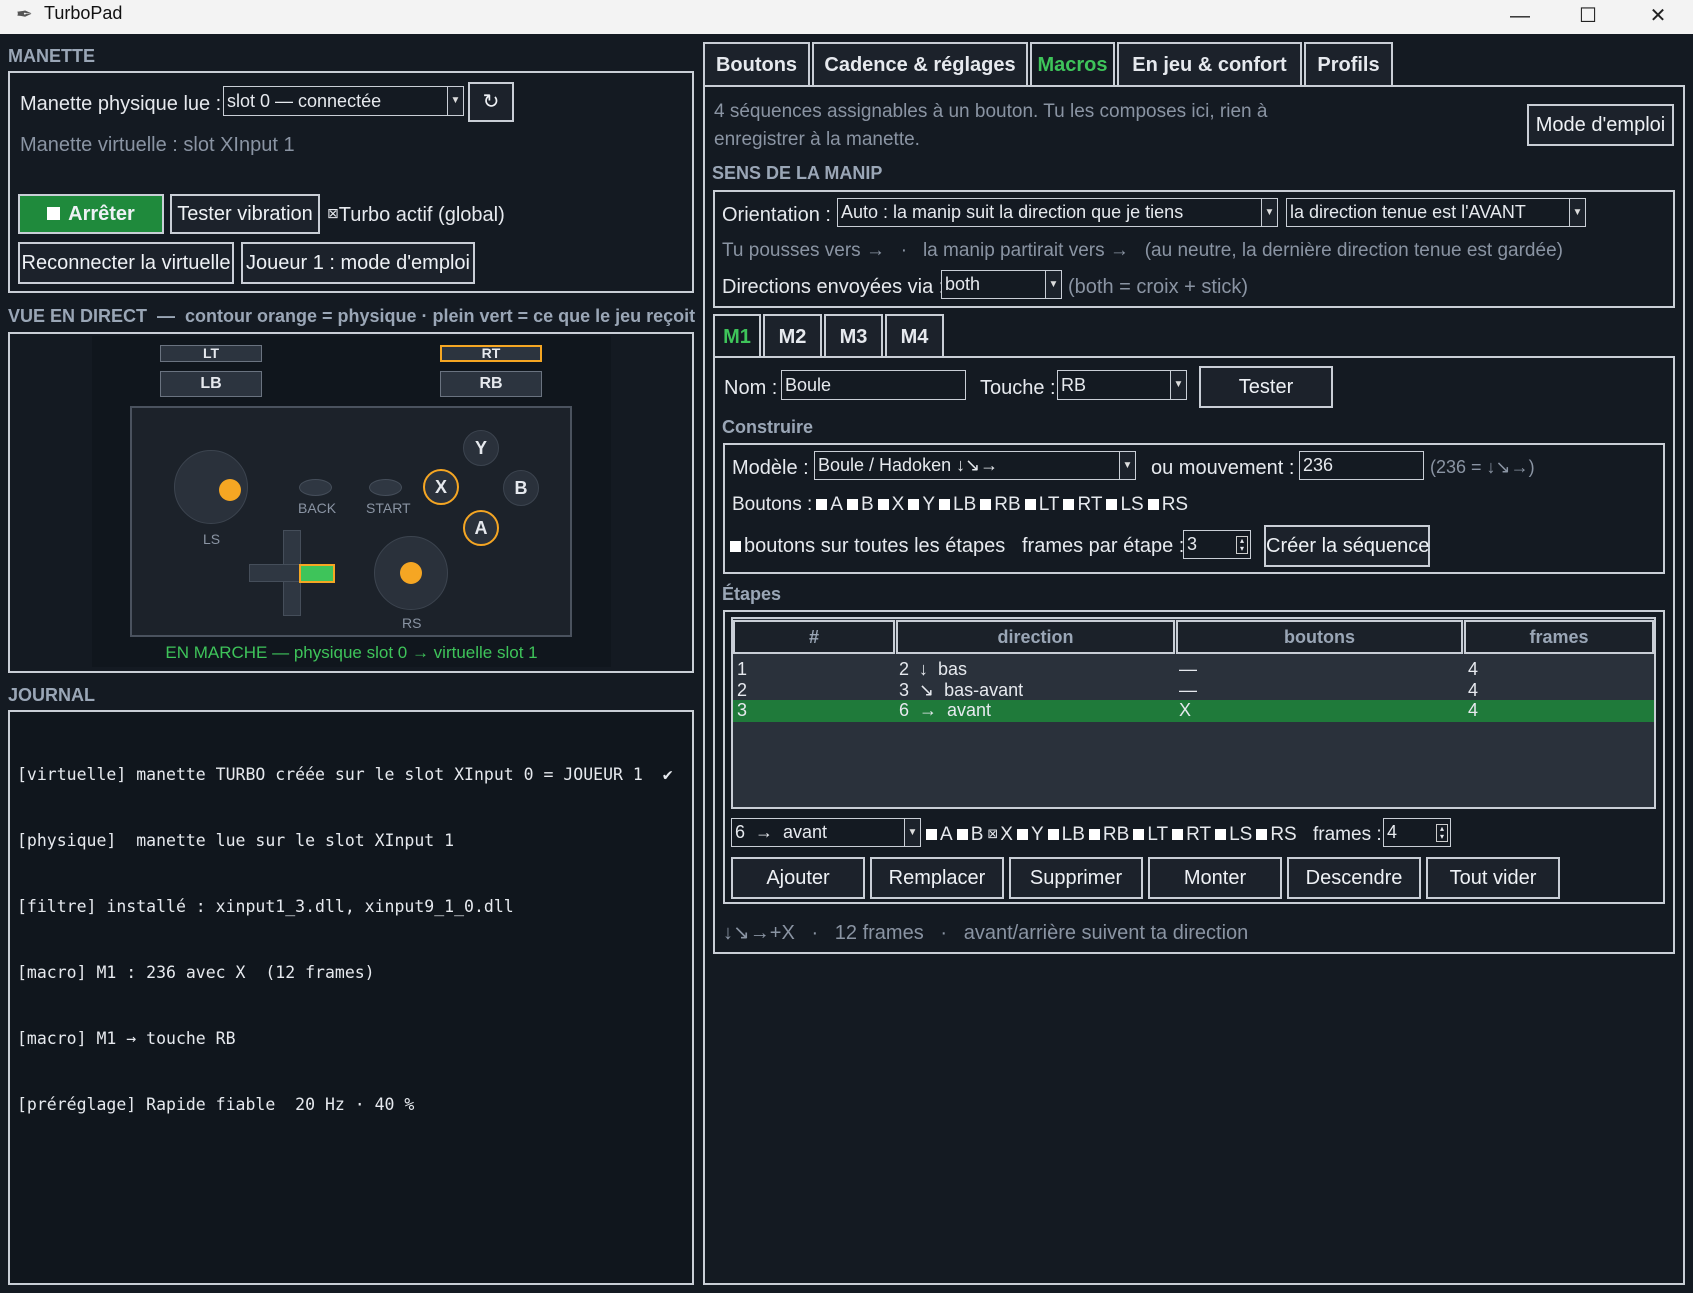  I want to click on journal-line: [préréglage] Rapide fiable 20 Hz · 40 %, so click(216, 1104).